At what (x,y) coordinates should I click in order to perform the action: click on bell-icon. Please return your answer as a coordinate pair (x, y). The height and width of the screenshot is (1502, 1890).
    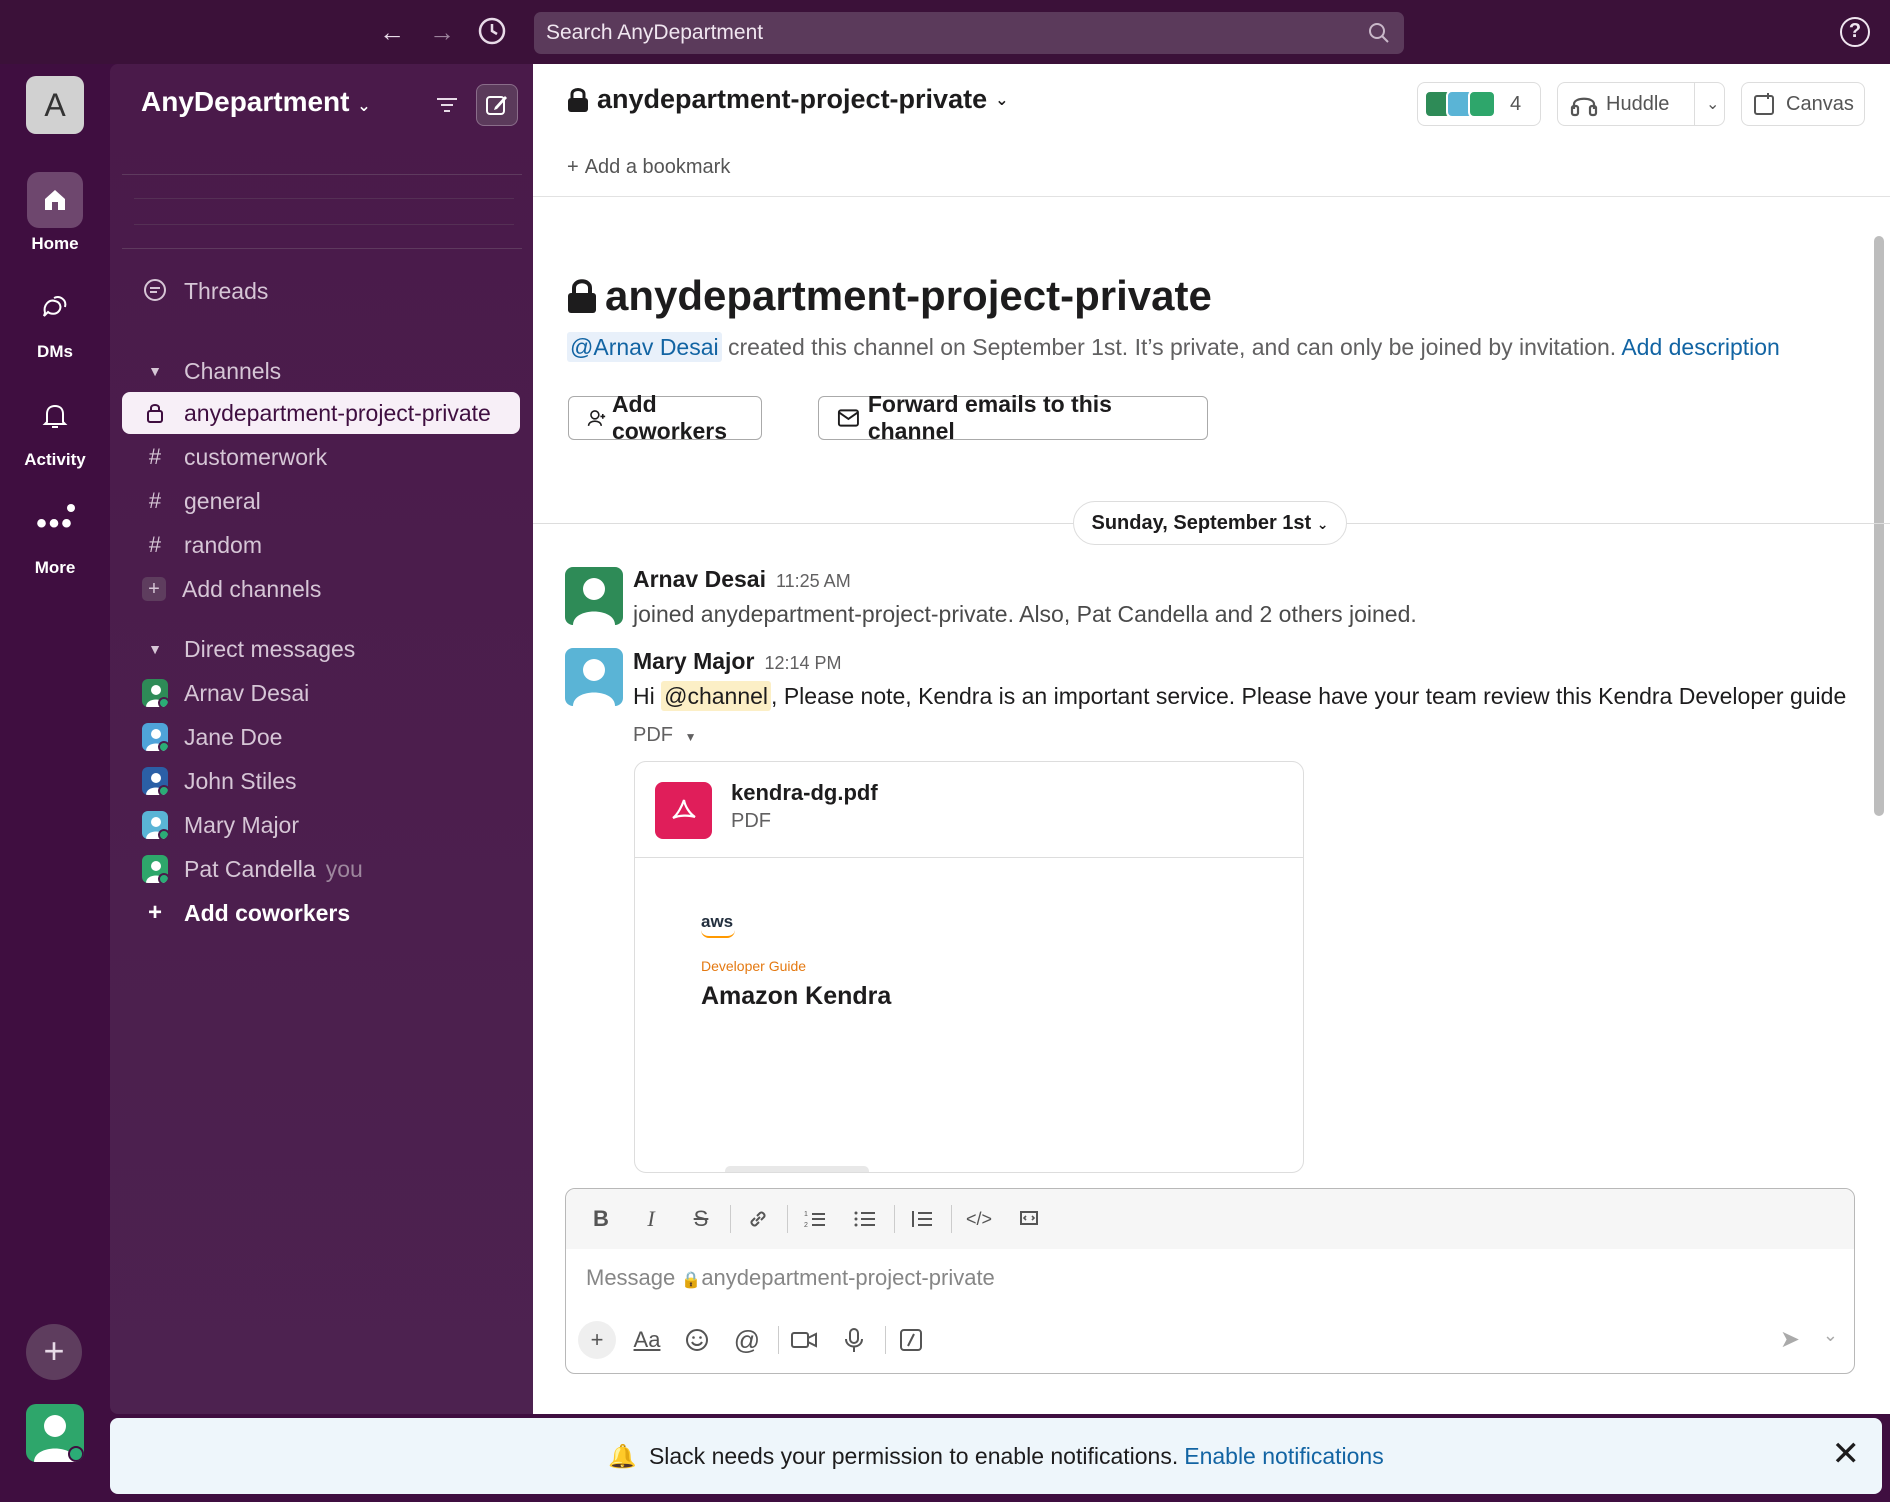
    Looking at the image, I should click on (55, 416).